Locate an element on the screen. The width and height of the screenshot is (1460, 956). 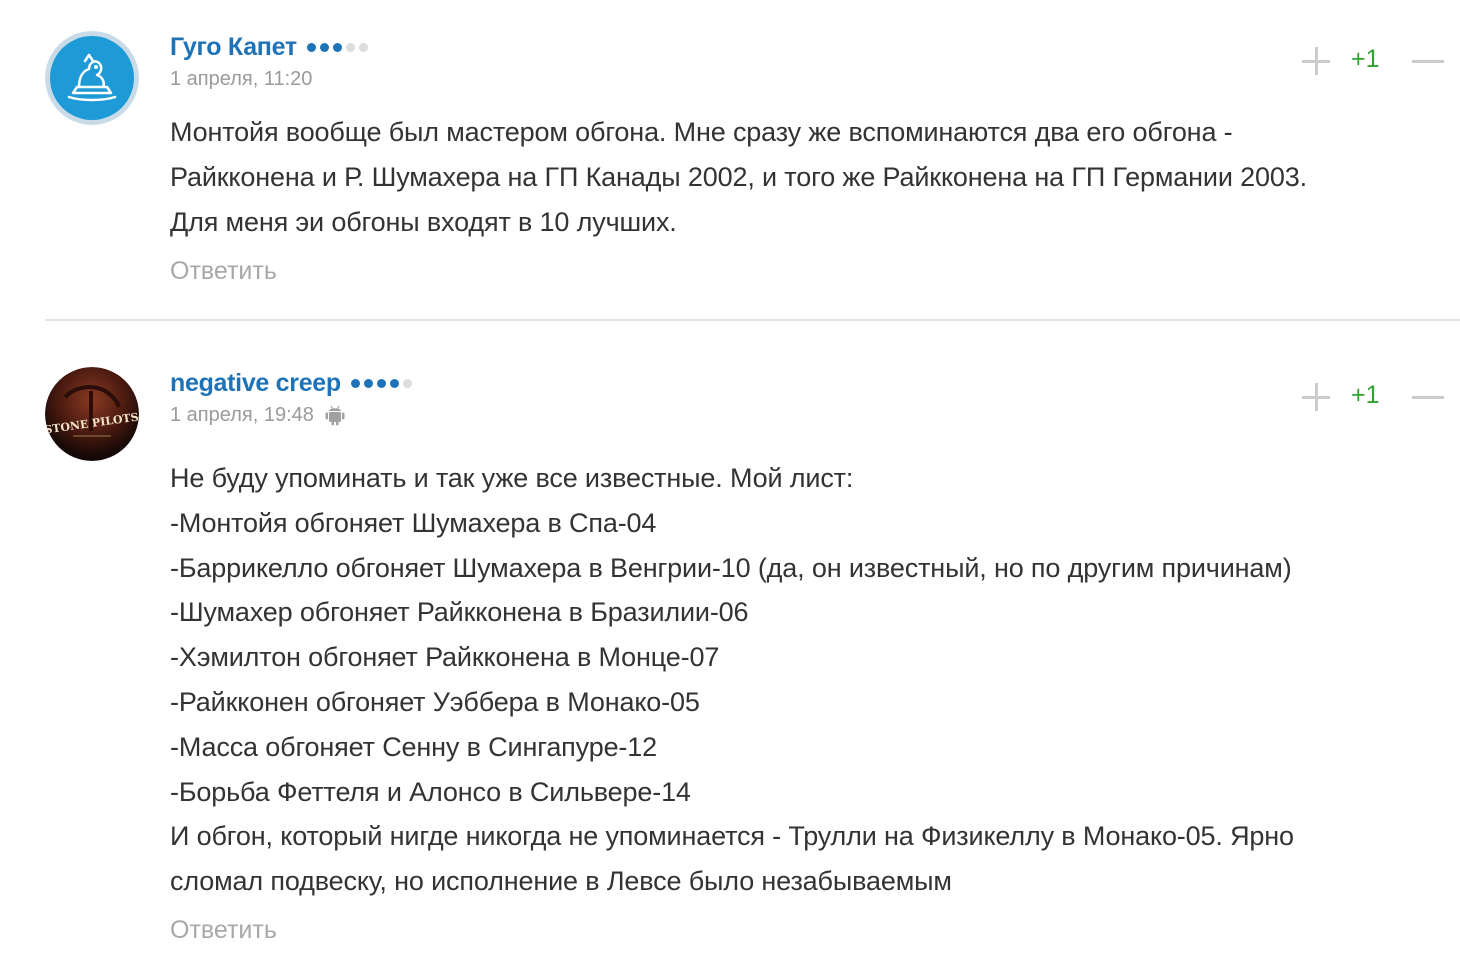
author-name: negative creep is located at coordinates (255, 383).